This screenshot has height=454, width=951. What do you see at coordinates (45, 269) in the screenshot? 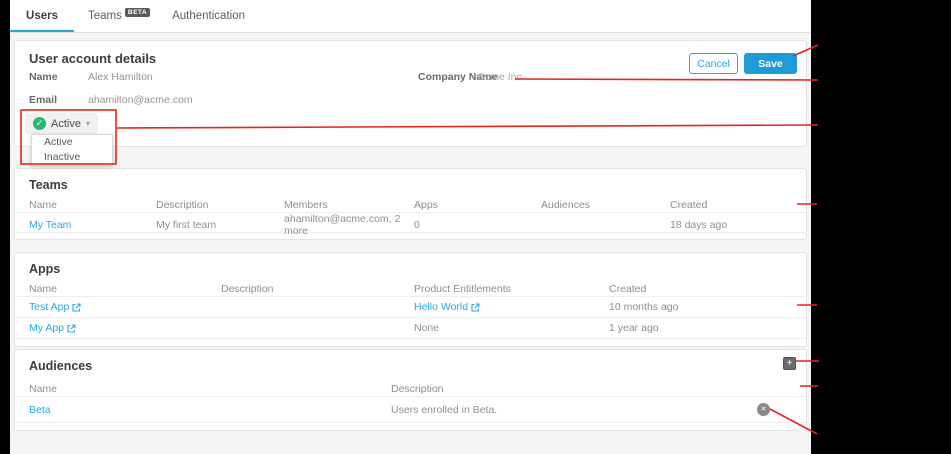
I see `apps-section-title: Apps` at bounding box center [45, 269].